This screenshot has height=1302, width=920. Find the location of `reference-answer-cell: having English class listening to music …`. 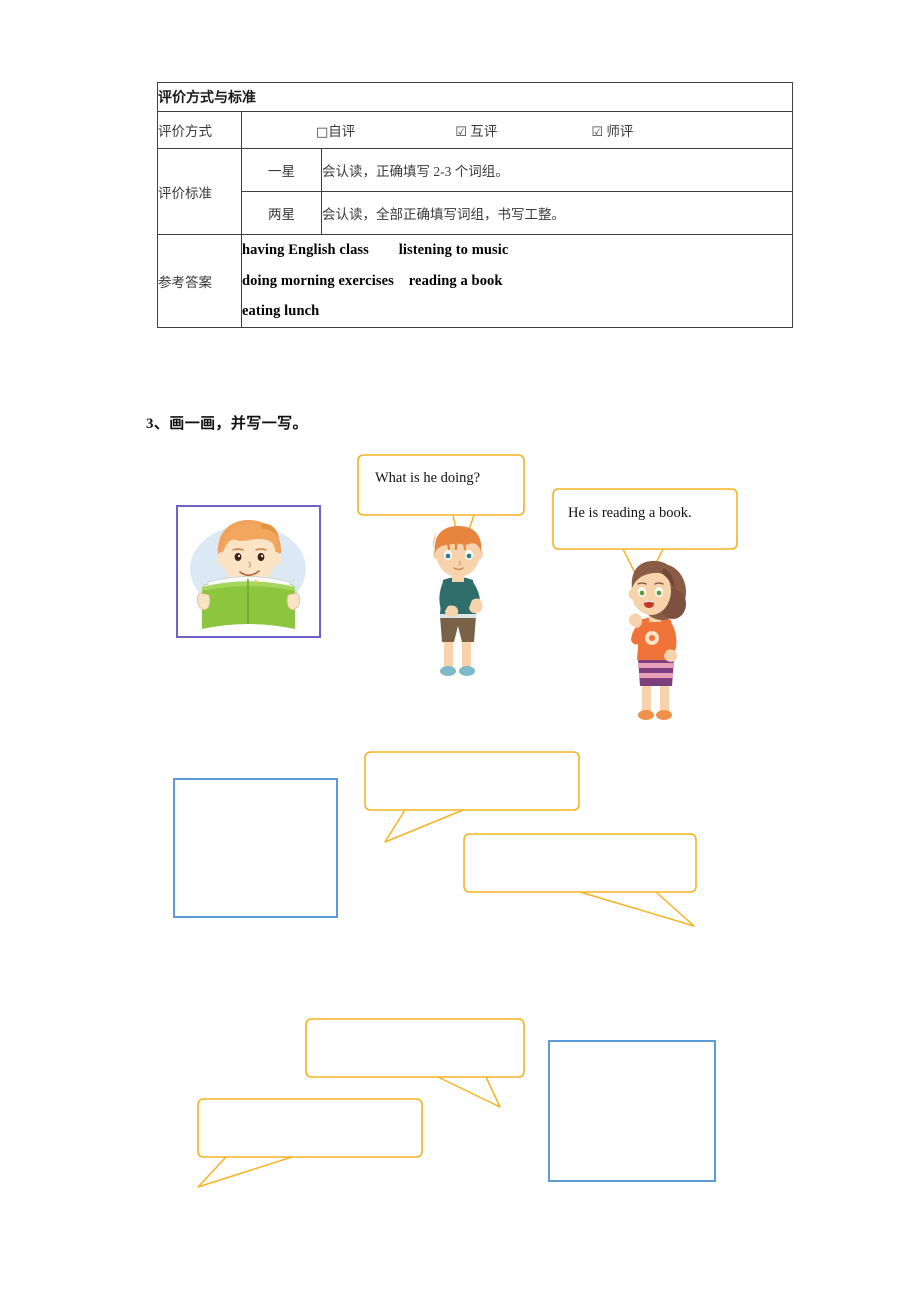

reference-answer-cell: having English class listening to music … is located at coordinates (517, 281).